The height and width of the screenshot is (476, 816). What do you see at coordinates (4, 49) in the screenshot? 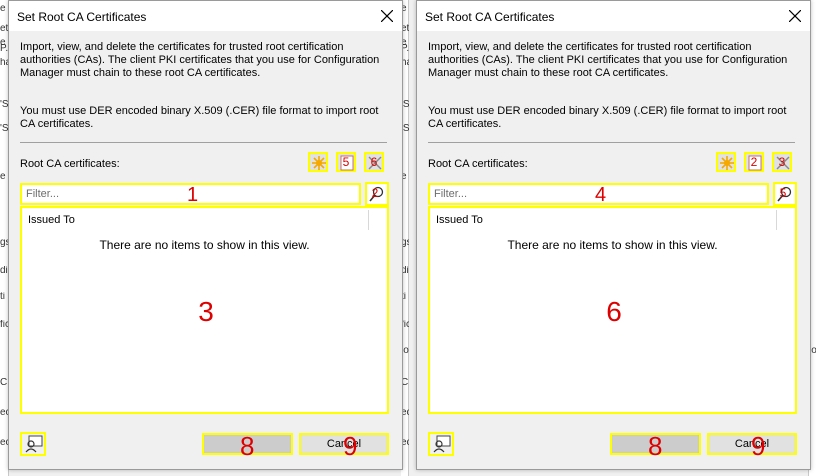
I see `background-text-fragment: P.` at bounding box center [4, 49].